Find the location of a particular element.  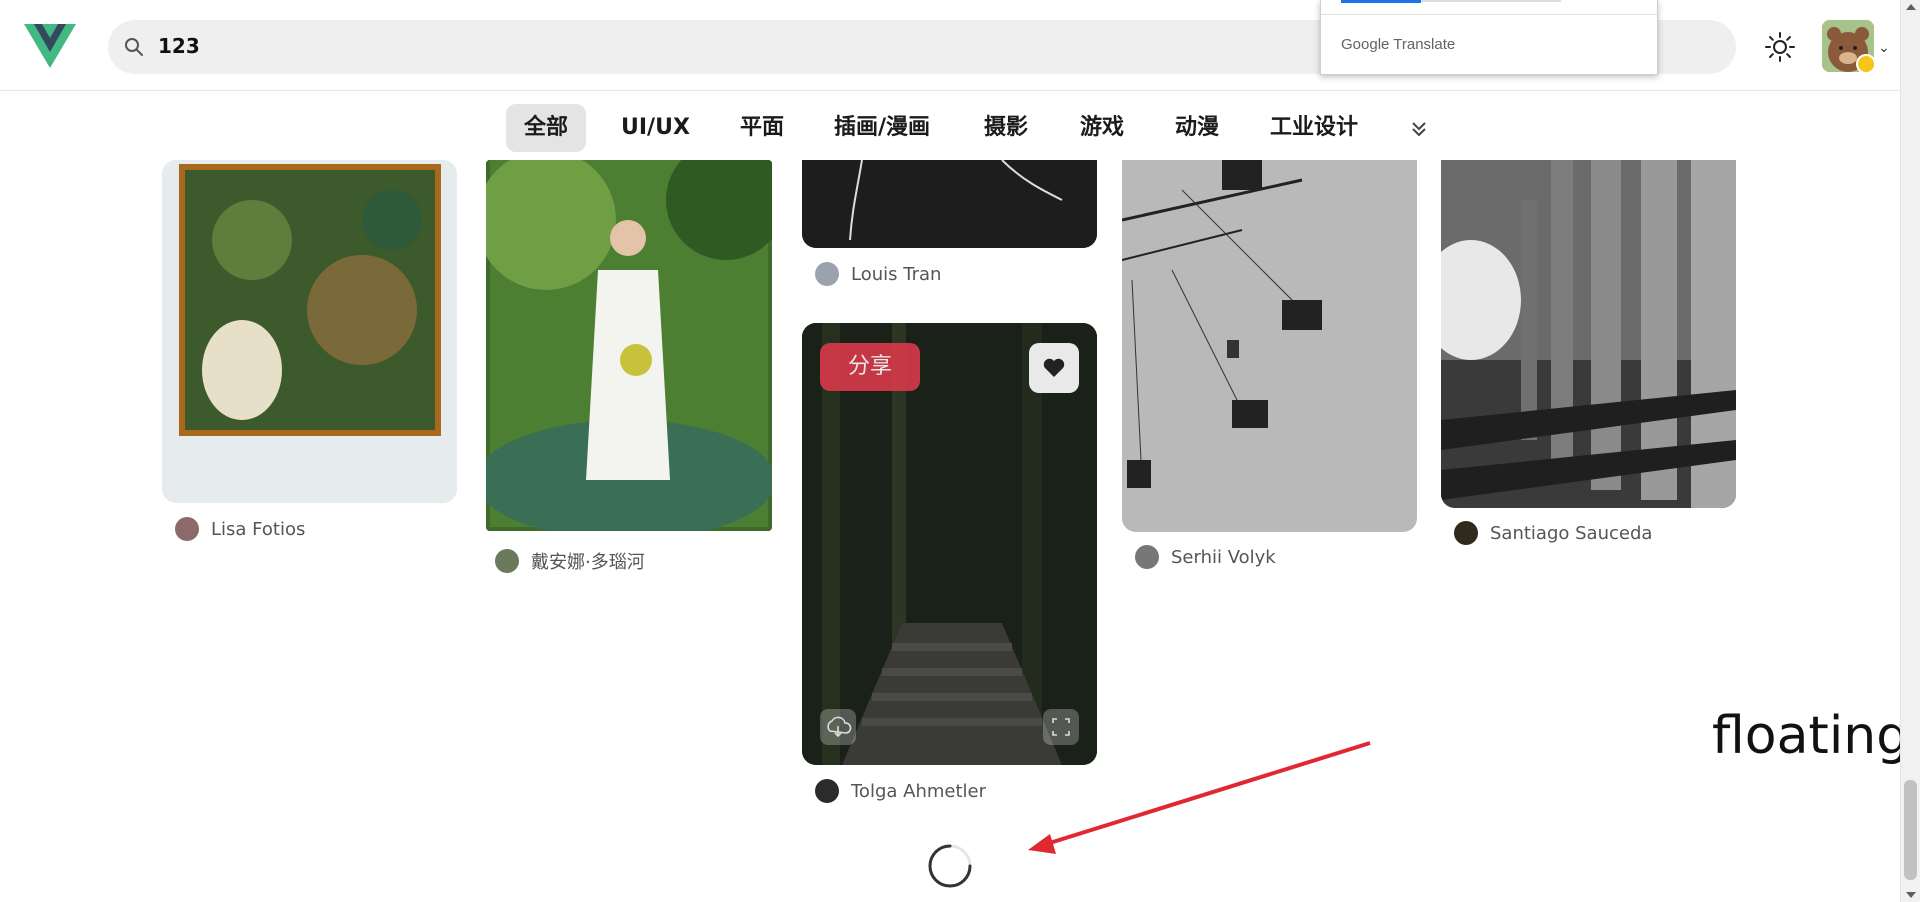

annotation-label: floating is located at coordinates (1811, 736).